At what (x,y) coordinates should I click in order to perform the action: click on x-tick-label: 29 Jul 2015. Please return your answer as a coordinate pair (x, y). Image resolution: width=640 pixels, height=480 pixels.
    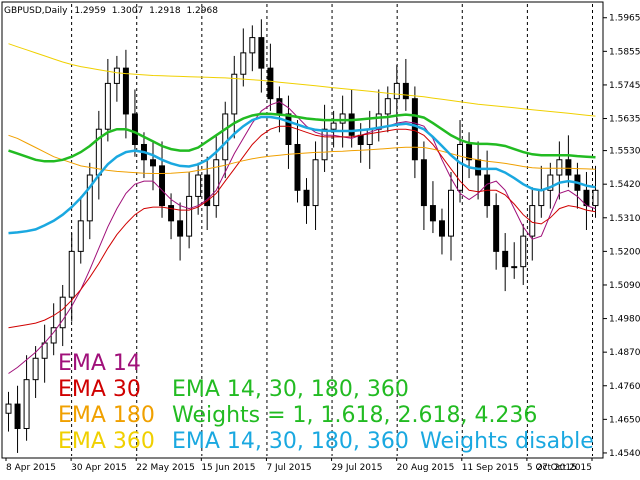
    Looking at the image, I should click on (357, 468).